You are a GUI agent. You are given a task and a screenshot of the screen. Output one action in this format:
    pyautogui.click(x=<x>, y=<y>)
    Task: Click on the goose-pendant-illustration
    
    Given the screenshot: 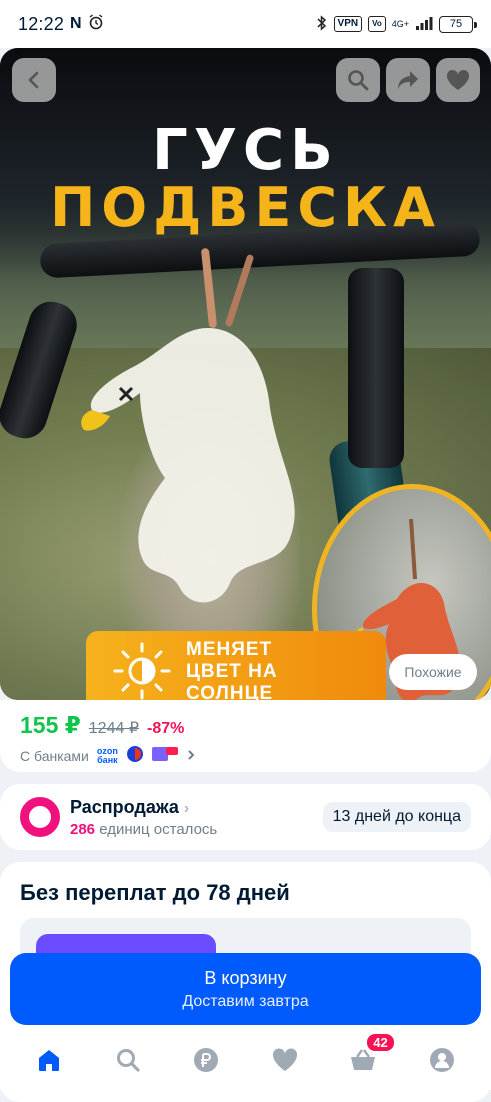 What is the action you would take?
    pyautogui.click(x=188, y=465)
    